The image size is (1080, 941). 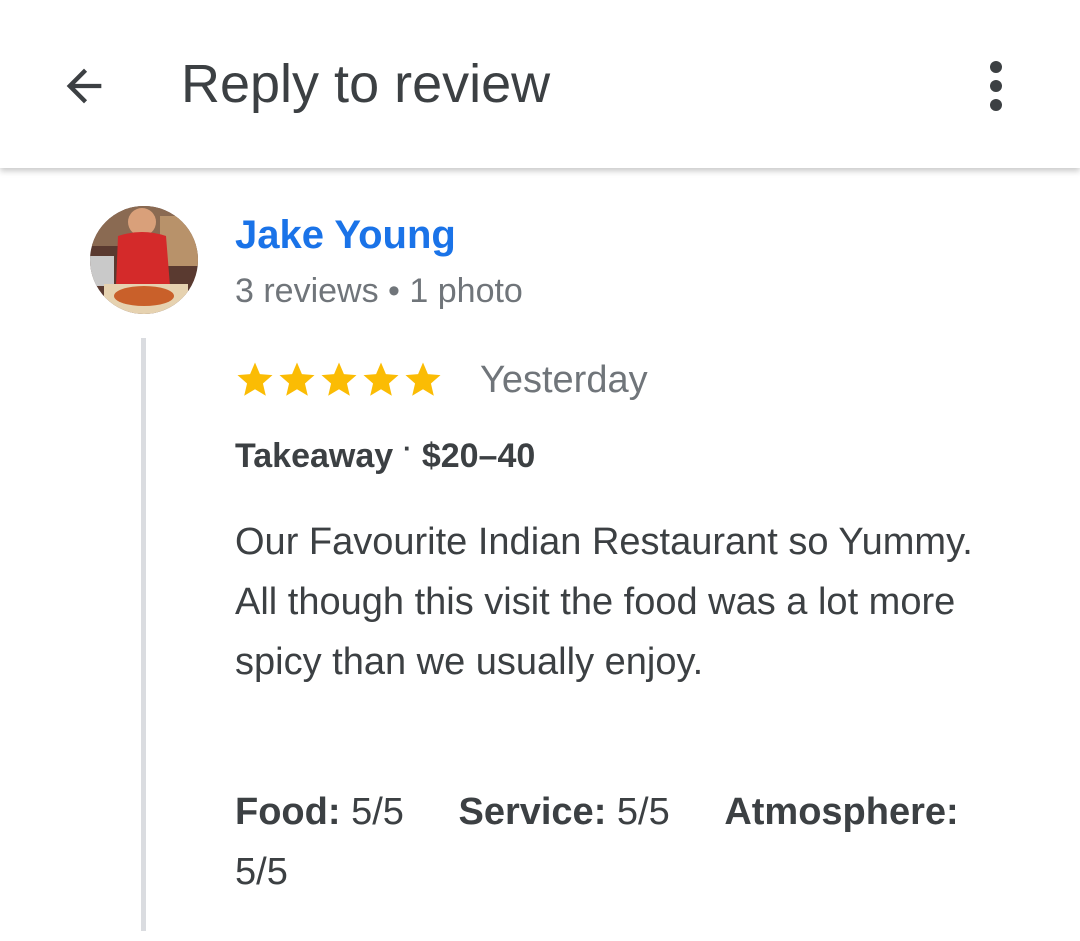 I want to click on service-info: Takeaway · $20–40, so click(x=385, y=456).